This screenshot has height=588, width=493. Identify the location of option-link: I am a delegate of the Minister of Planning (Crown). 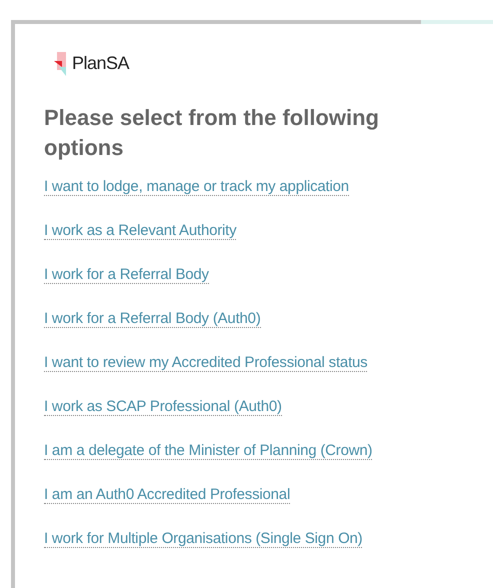
(208, 451).